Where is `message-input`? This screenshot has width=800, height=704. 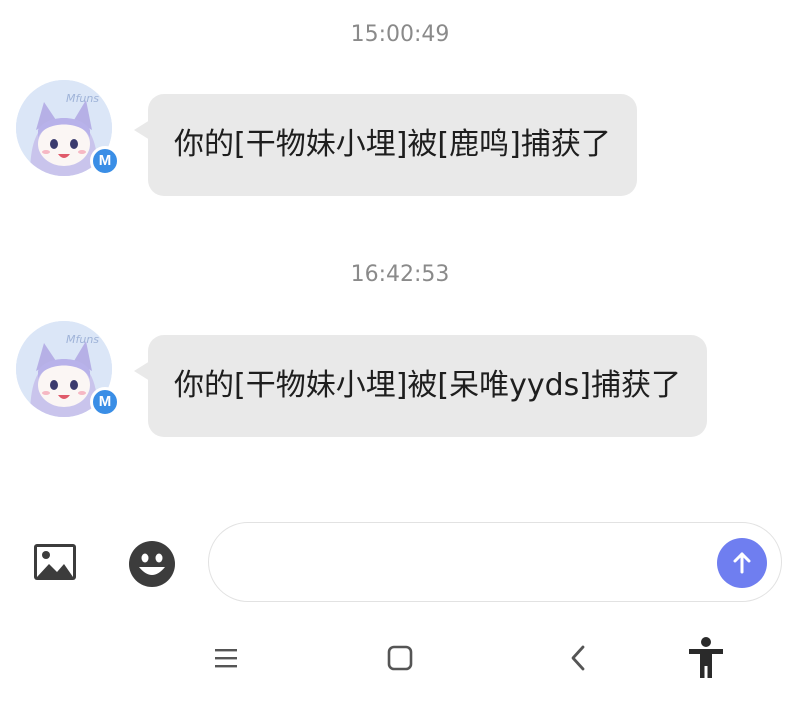
message-input is located at coordinates (495, 562).